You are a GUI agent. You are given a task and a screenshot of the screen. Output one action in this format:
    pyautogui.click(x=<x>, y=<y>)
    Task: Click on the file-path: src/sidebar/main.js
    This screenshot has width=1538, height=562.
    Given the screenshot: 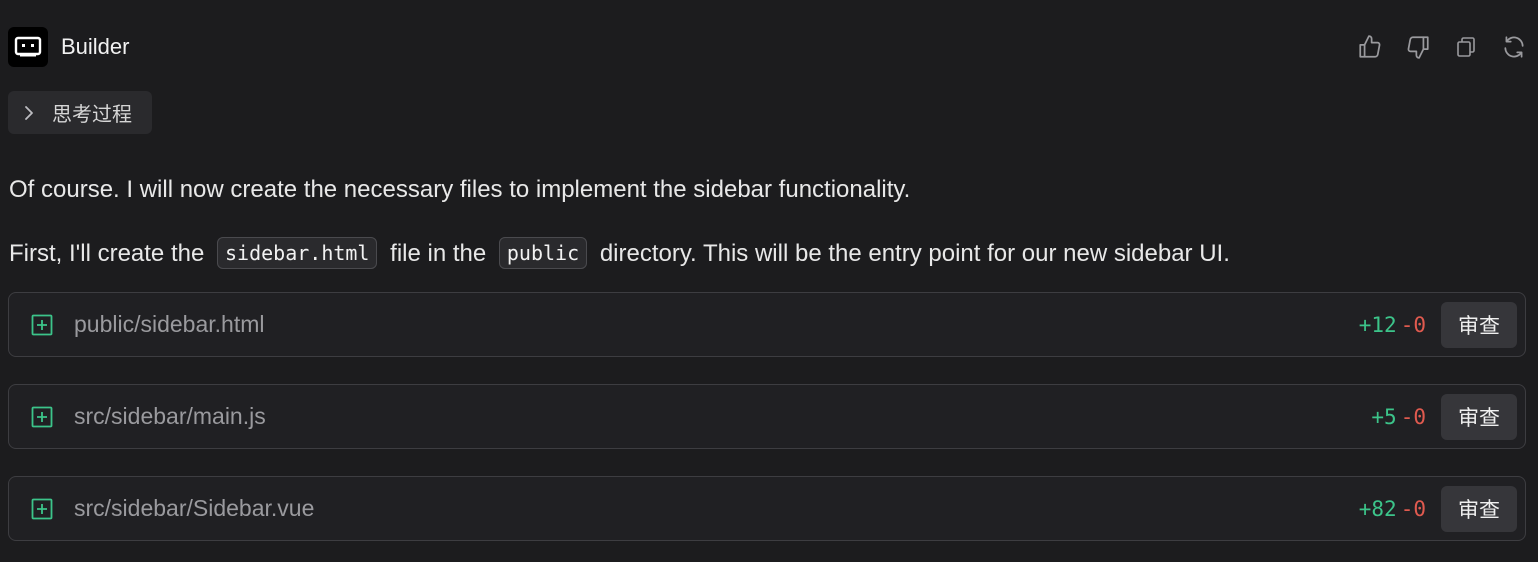 What is the action you would take?
    pyautogui.click(x=170, y=416)
    